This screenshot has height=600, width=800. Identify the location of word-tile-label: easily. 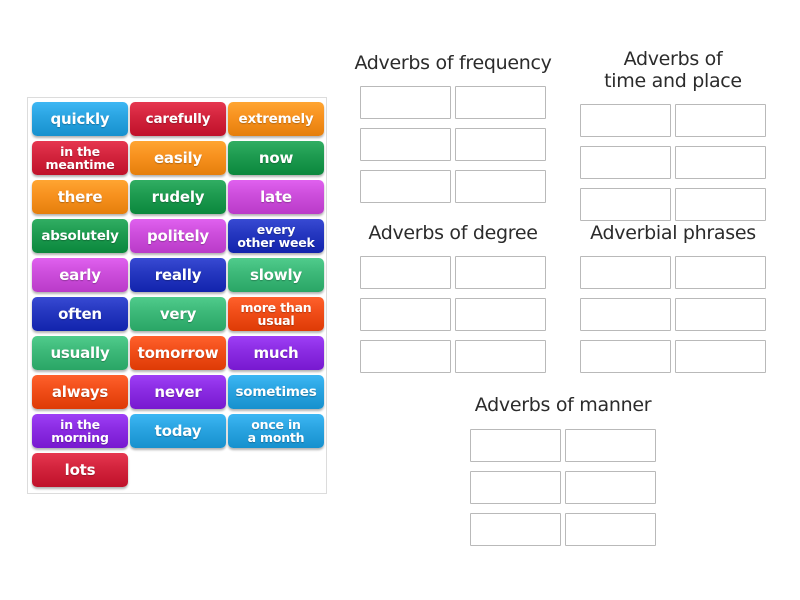
(178, 157).